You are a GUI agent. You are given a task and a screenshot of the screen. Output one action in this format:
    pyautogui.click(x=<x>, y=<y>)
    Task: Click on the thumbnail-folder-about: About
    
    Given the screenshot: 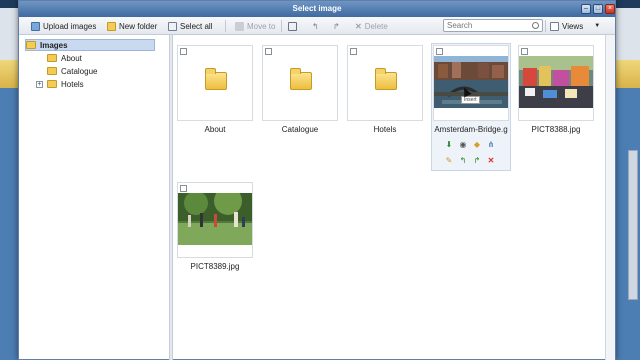 What is the action you would take?
    pyautogui.click(x=215, y=89)
    